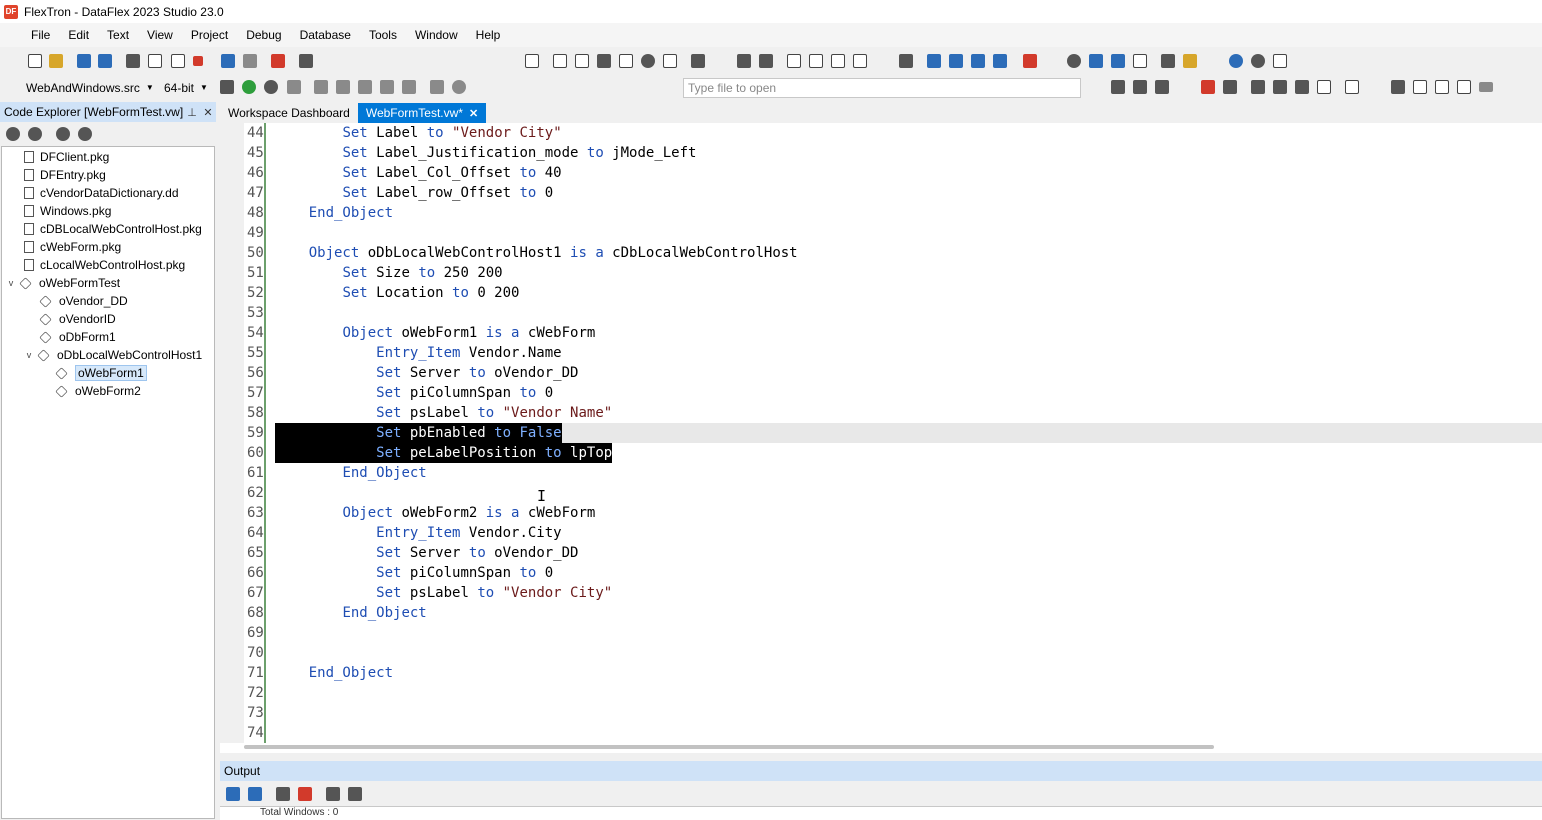  Describe the element at coordinates (306, 61) in the screenshot. I see `print-icon` at that location.